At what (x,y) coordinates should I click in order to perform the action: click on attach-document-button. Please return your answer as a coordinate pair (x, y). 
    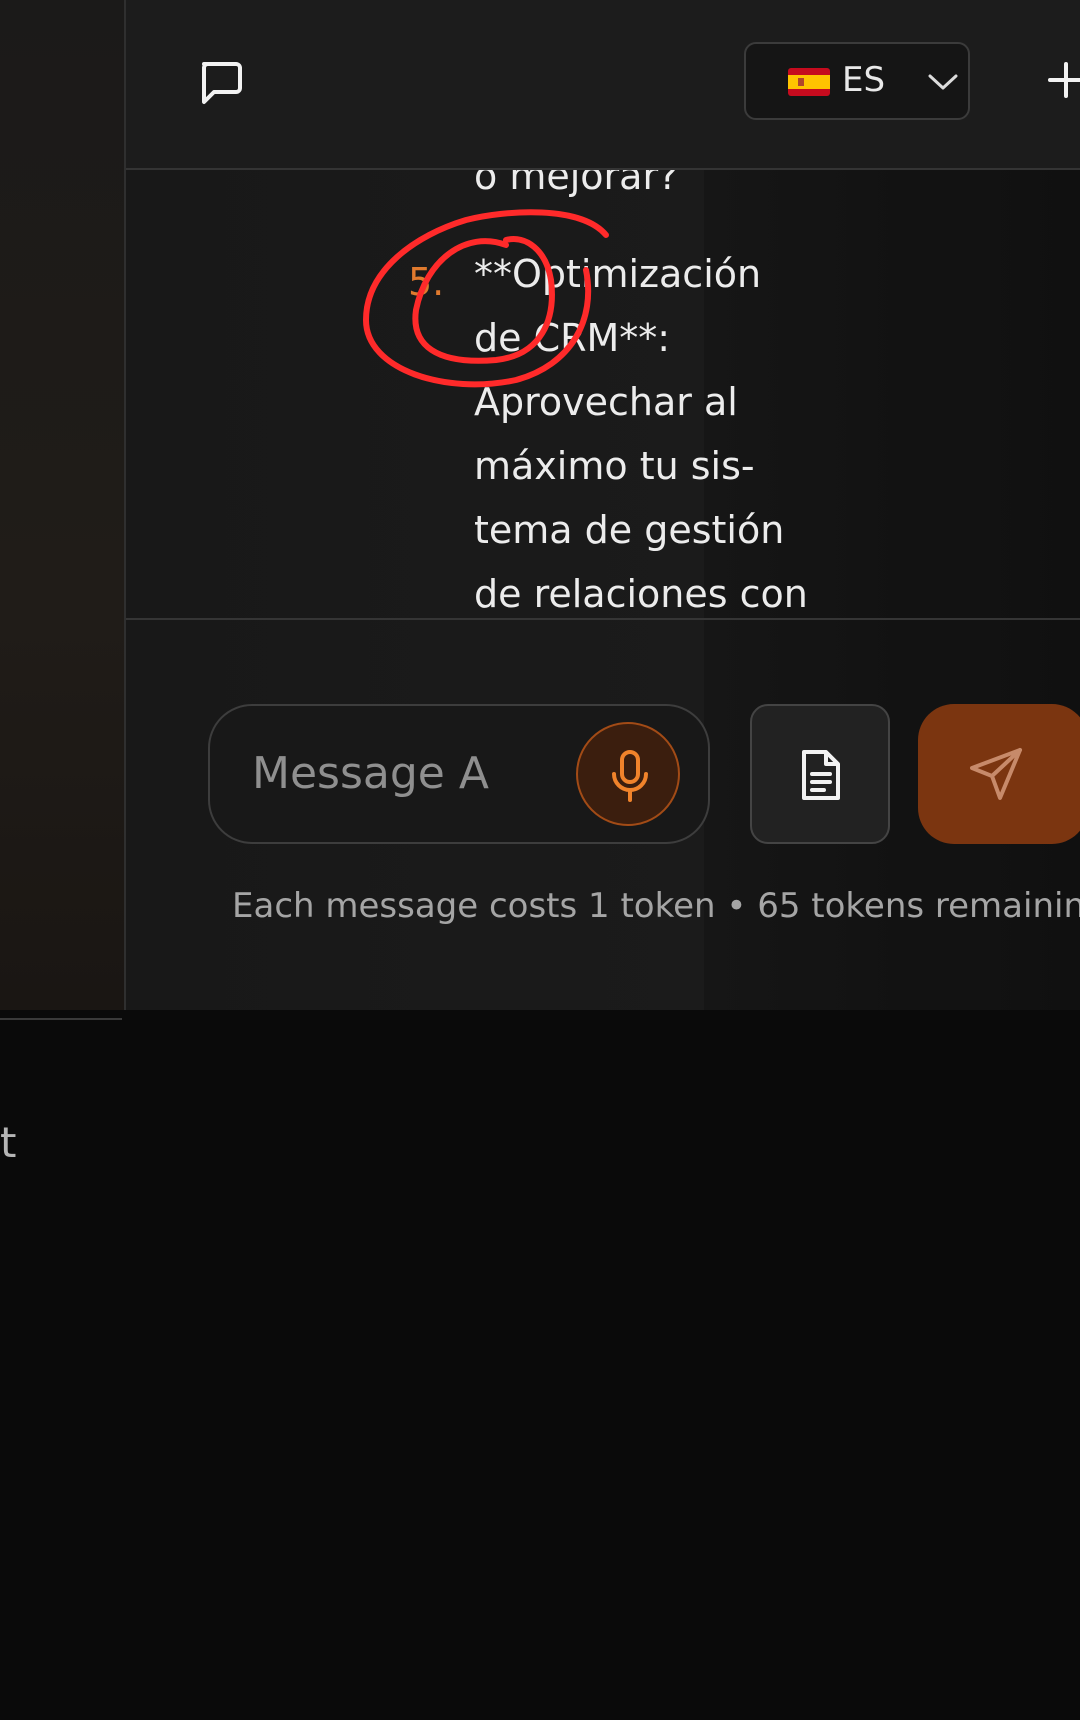
    Looking at the image, I should click on (820, 774).